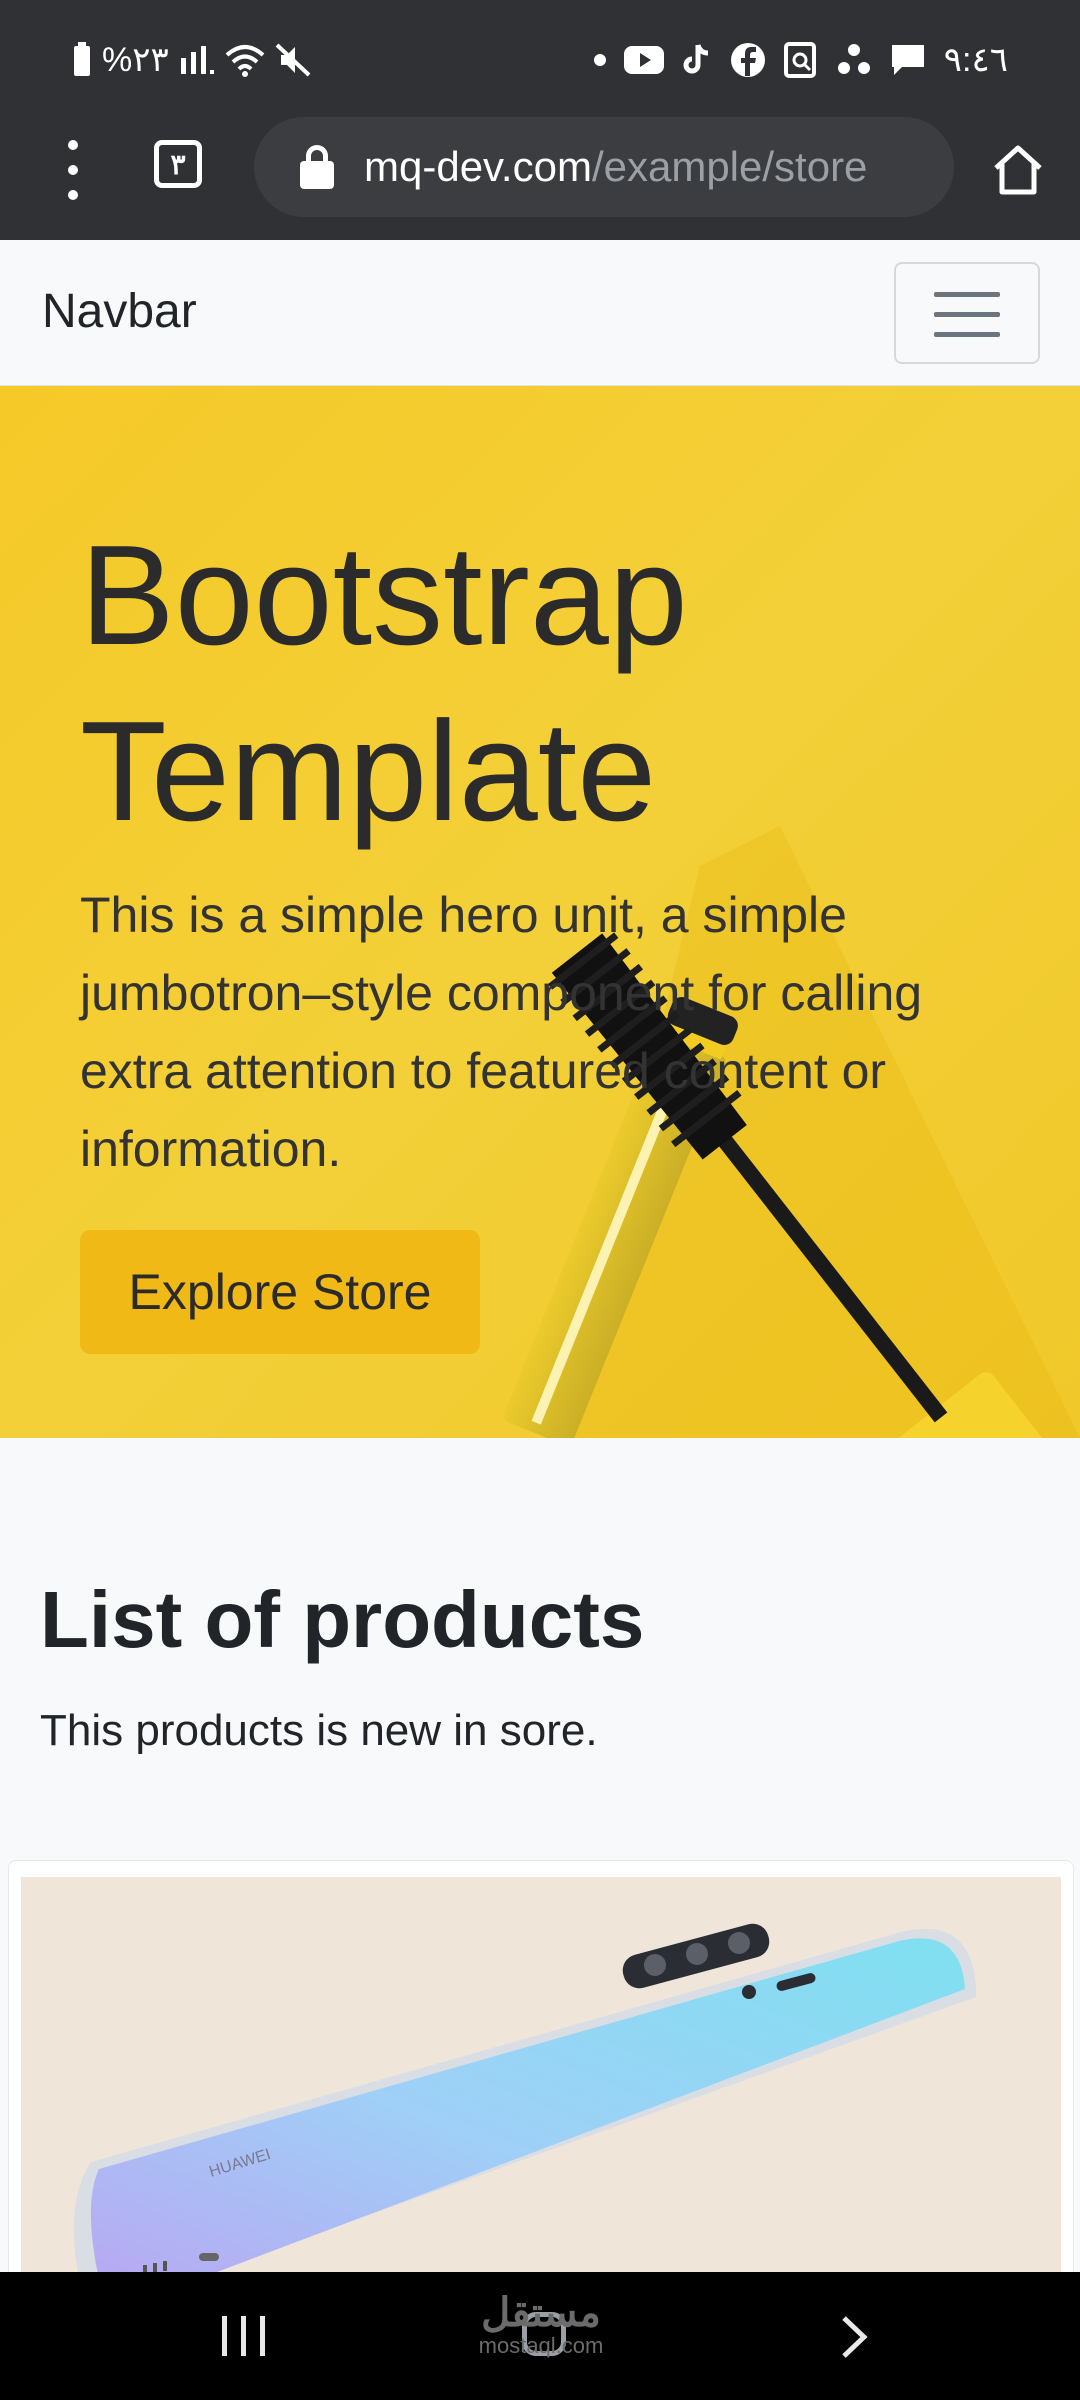  What do you see at coordinates (293, 60) in the screenshot?
I see `mute-icon` at bounding box center [293, 60].